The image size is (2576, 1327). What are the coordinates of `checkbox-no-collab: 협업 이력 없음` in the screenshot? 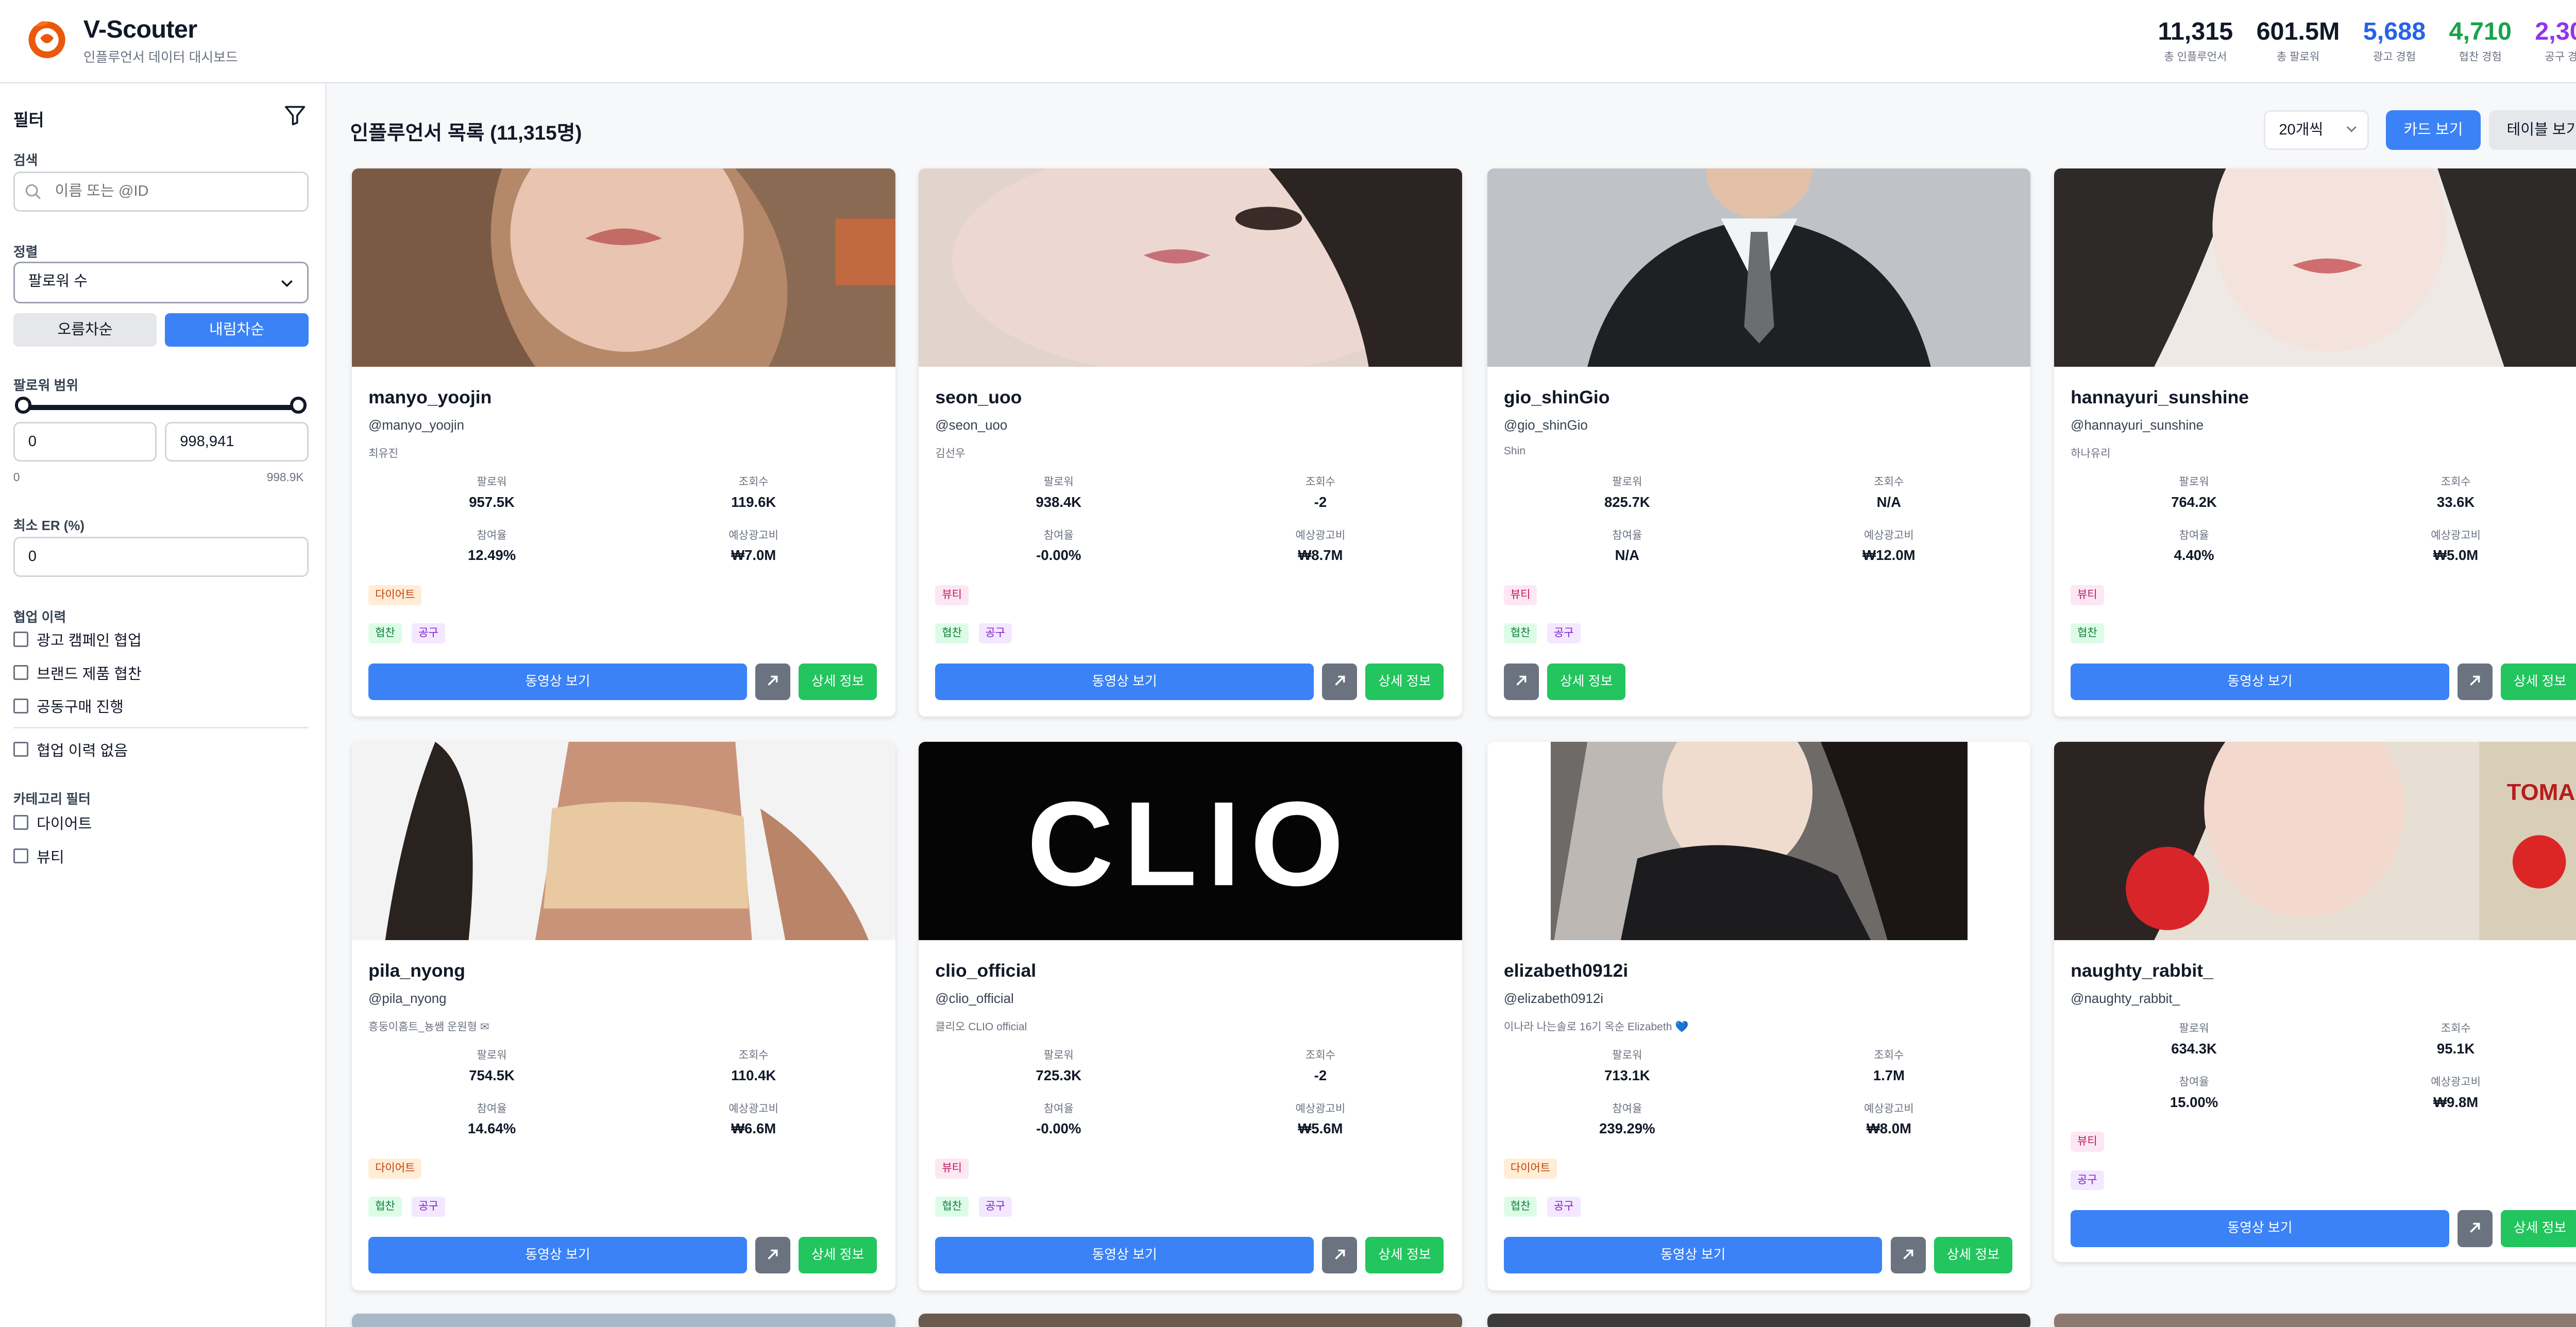 It's located at (70, 749).